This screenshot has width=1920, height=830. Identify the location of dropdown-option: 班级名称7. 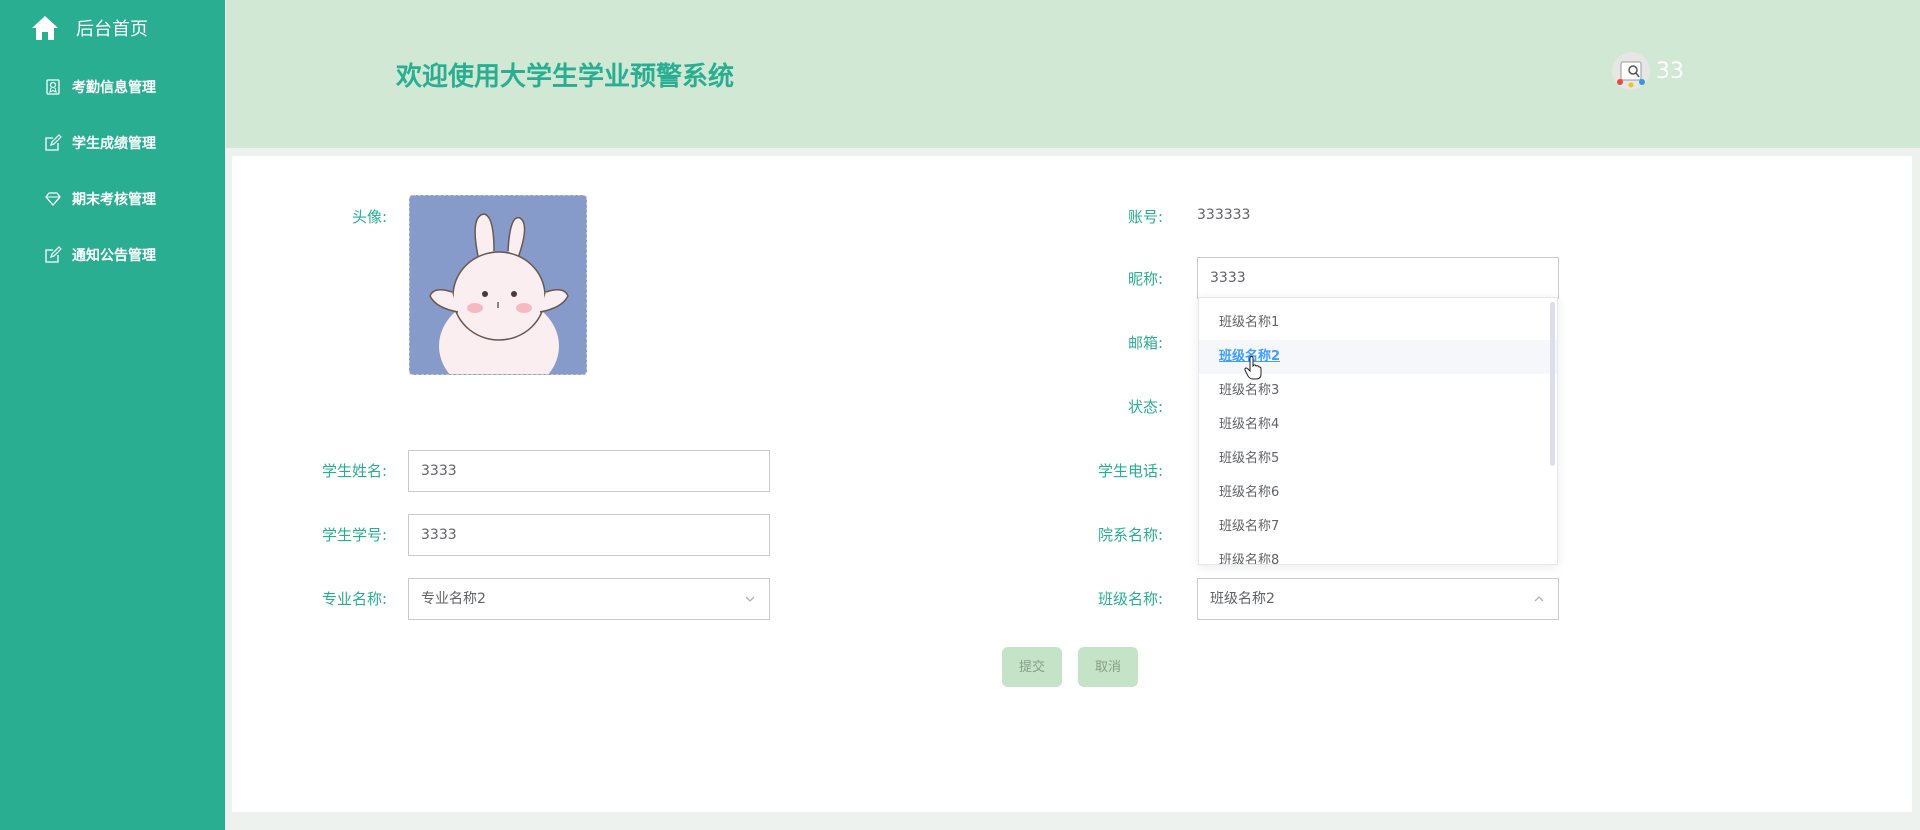
(1378, 527).